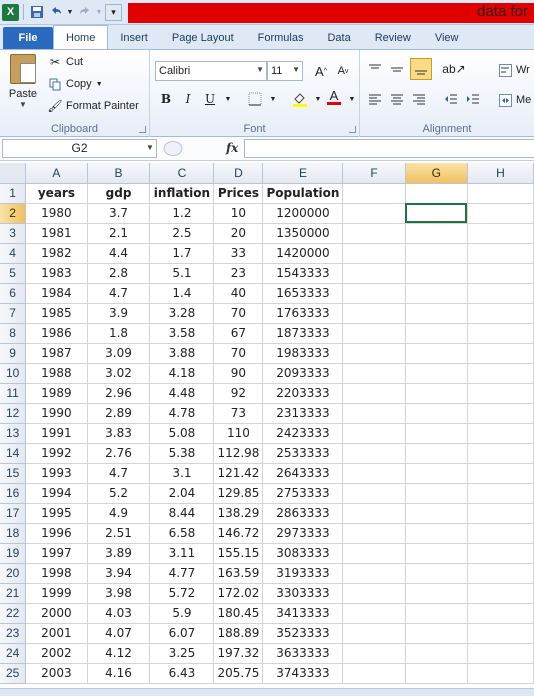 The image size is (534, 696). Describe the element at coordinates (119, 253) in the screenshot. I see `cell-b4: 4.4` at that location.